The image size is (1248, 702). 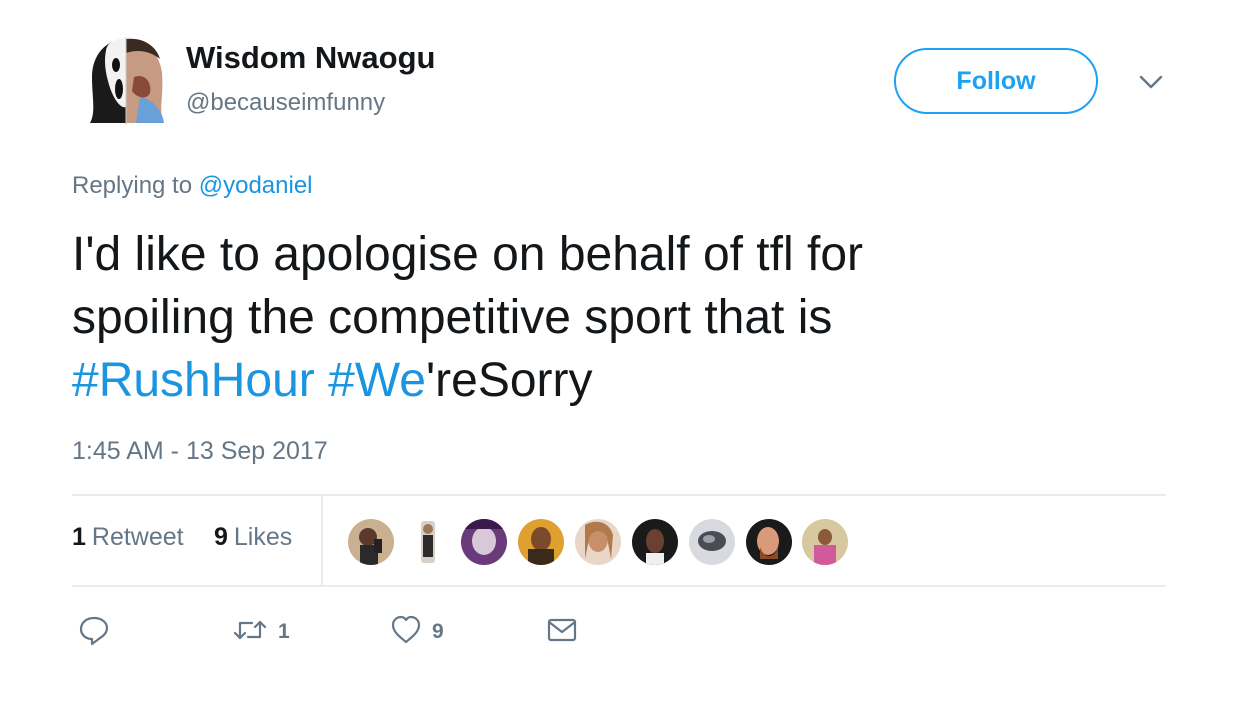 What do you see at coordinates (126, 81) in the screenshot?
I see `avatar` at bounding box center [126, 81].